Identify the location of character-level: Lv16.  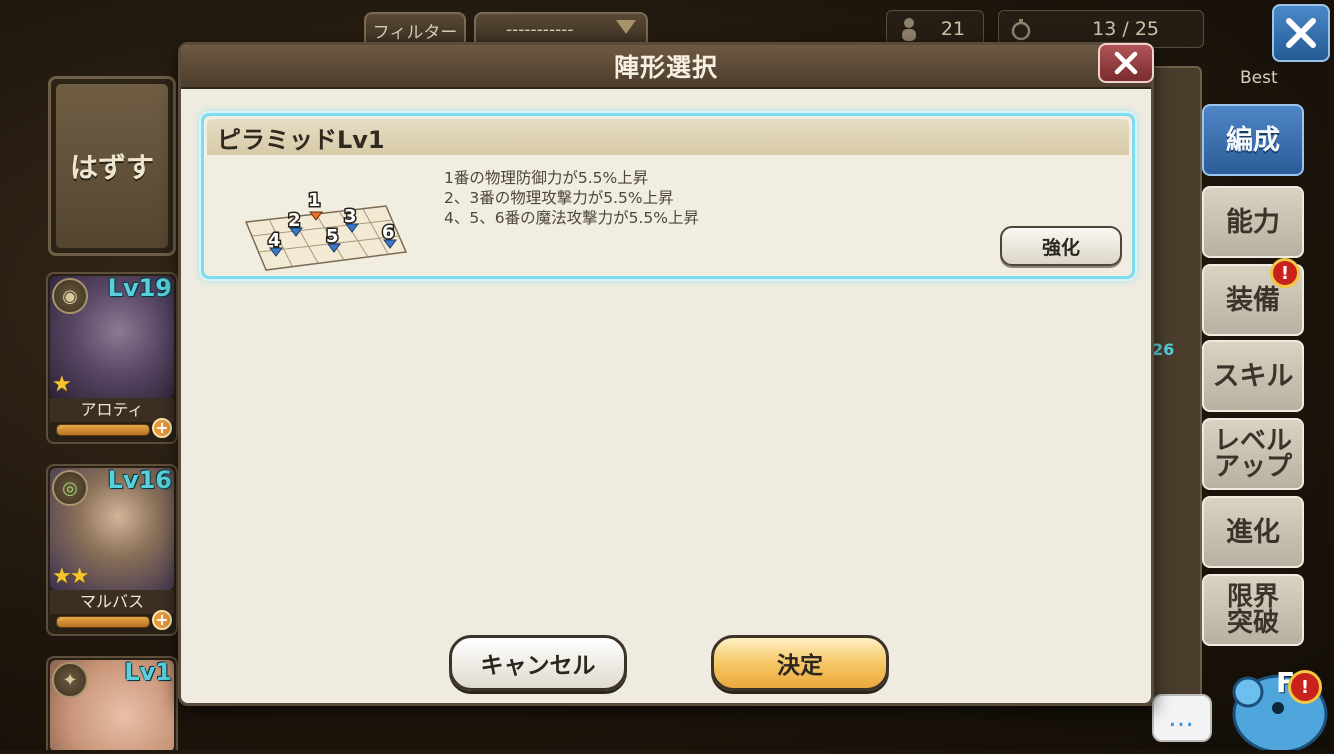
(139, 480).